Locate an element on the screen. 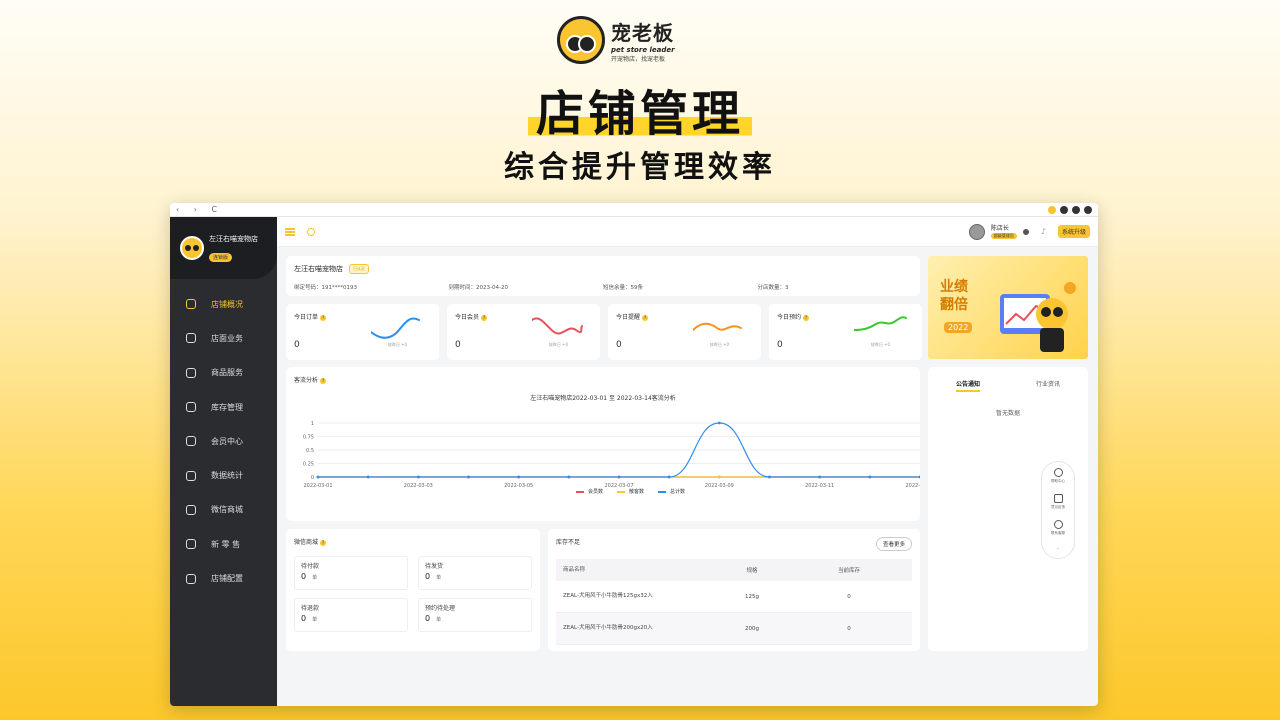 The width and height of the screenshot is (1280, 720). stat-card: 今日会员? 0 较昨日 +0 is located at coordinates (523, 332).